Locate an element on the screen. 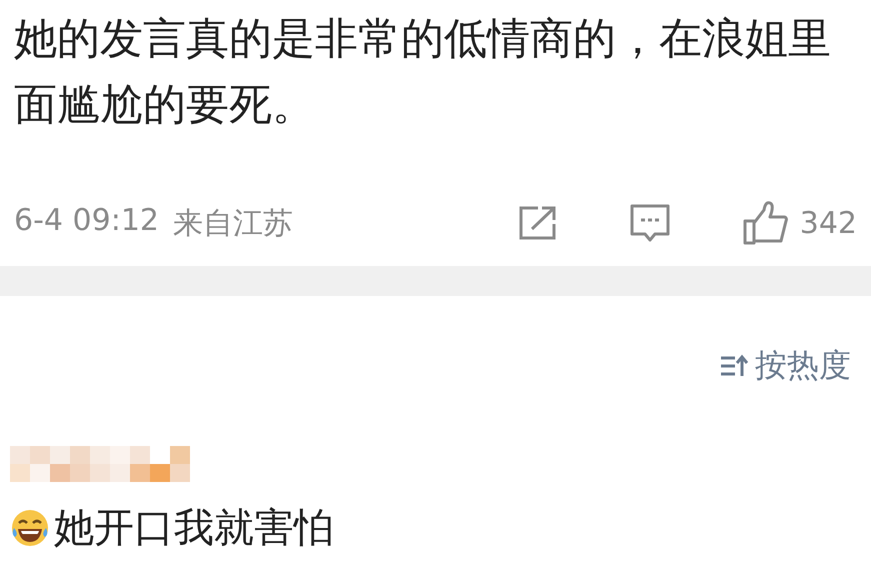 The height and width of the screenshot is (567, 871). comment-icon is located at coordinates (650, 223).